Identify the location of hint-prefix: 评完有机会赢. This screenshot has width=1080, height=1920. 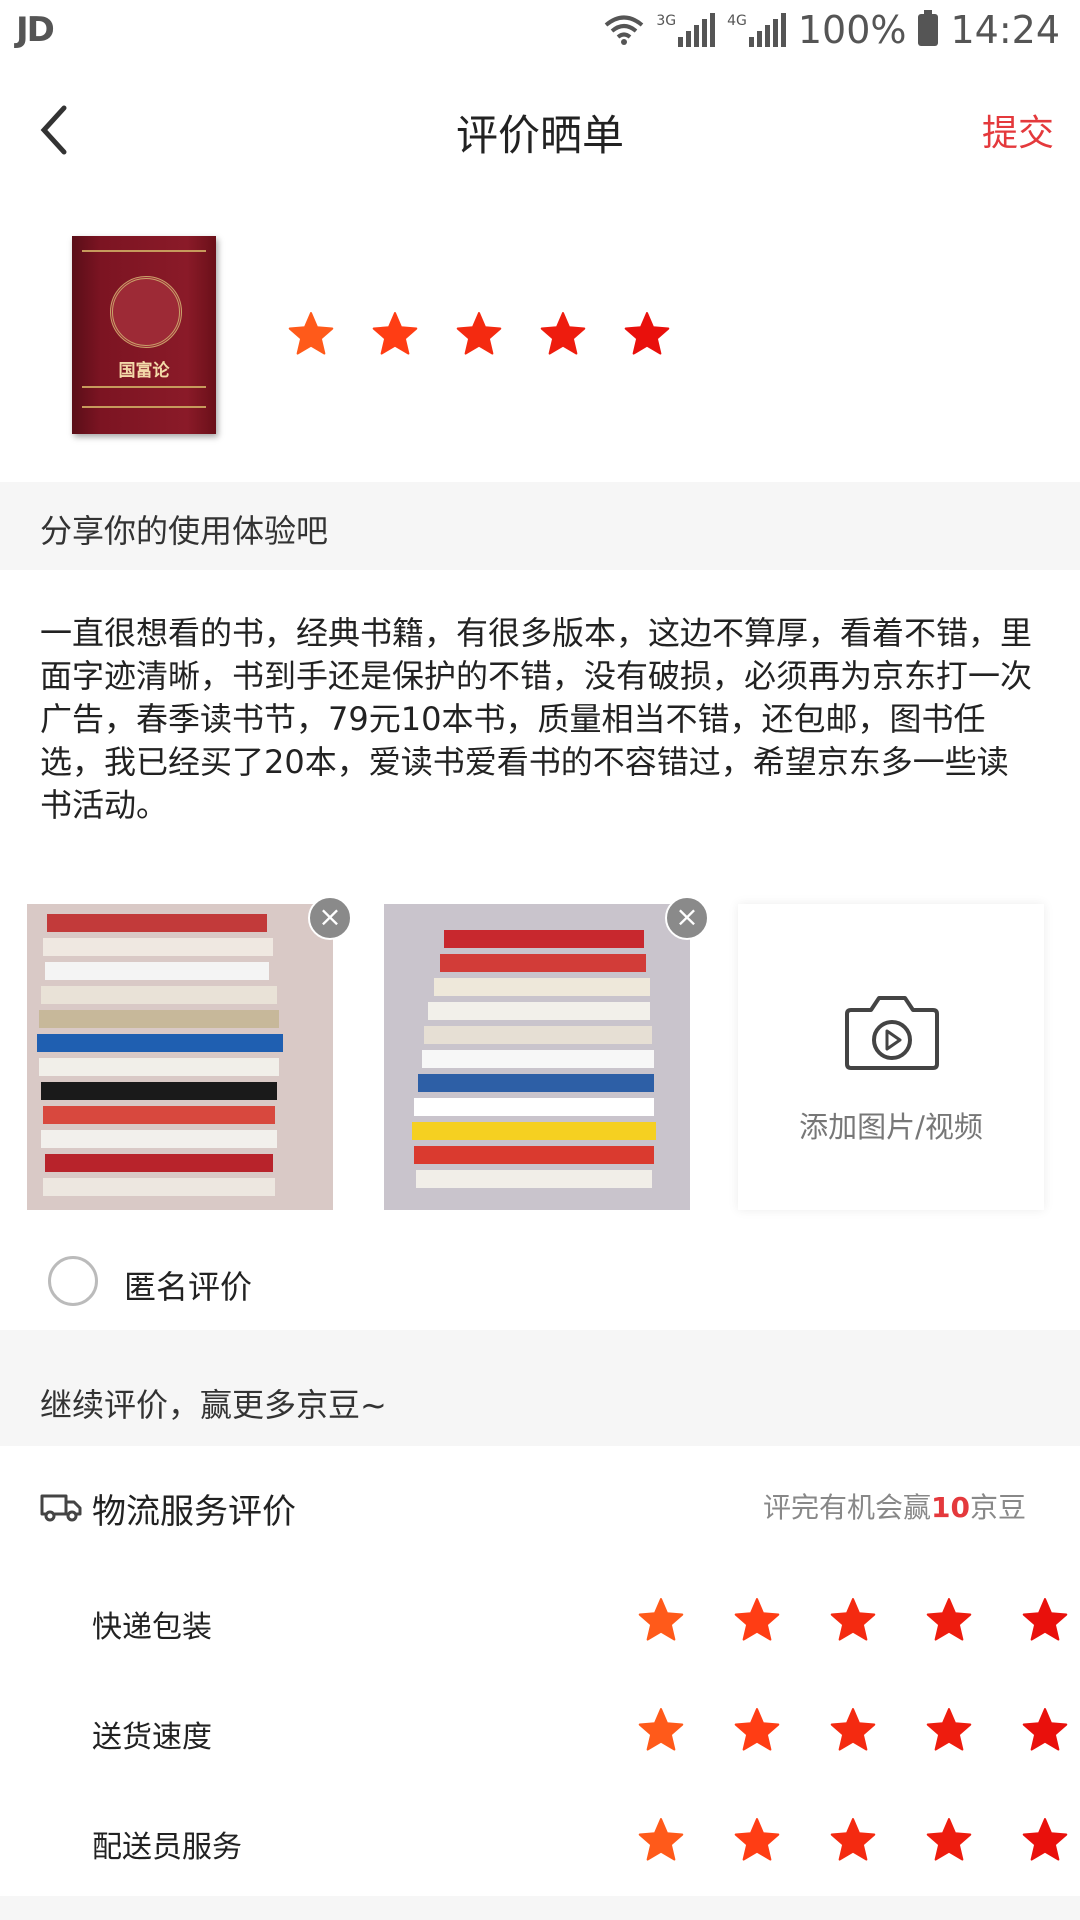
(847, 1507).